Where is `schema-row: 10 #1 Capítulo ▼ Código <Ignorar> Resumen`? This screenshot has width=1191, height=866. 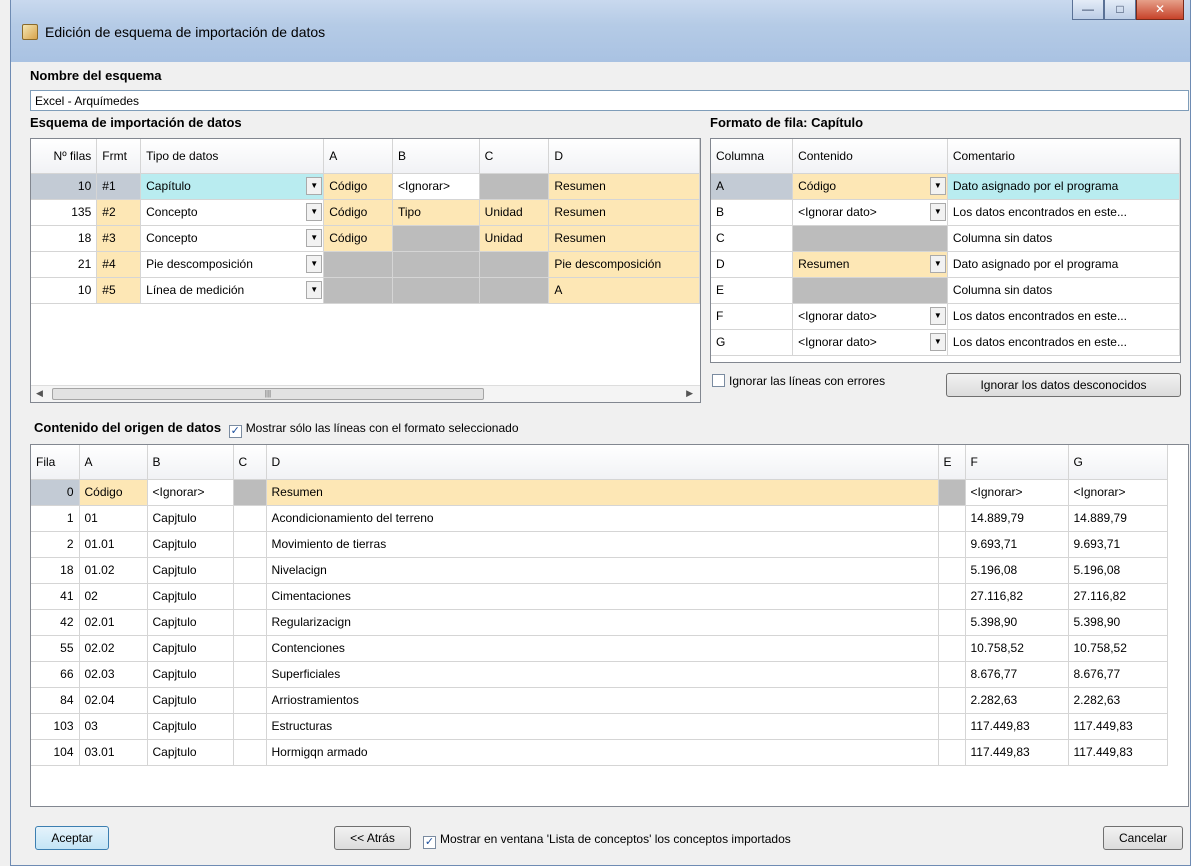 schema-row: 10 #1 Capítulo ▼ Código <Ignorar> Resumen is located at coordinates (365, 186).